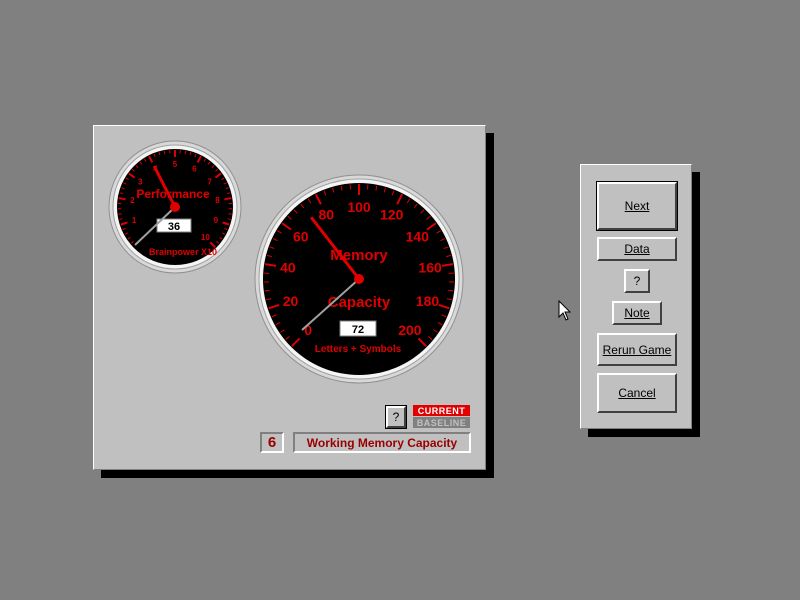 The image size is (800, 600). Describe the element at coordinates (205, 237) in the screenshot. I see `gauge-tick-label: 10` at that location.